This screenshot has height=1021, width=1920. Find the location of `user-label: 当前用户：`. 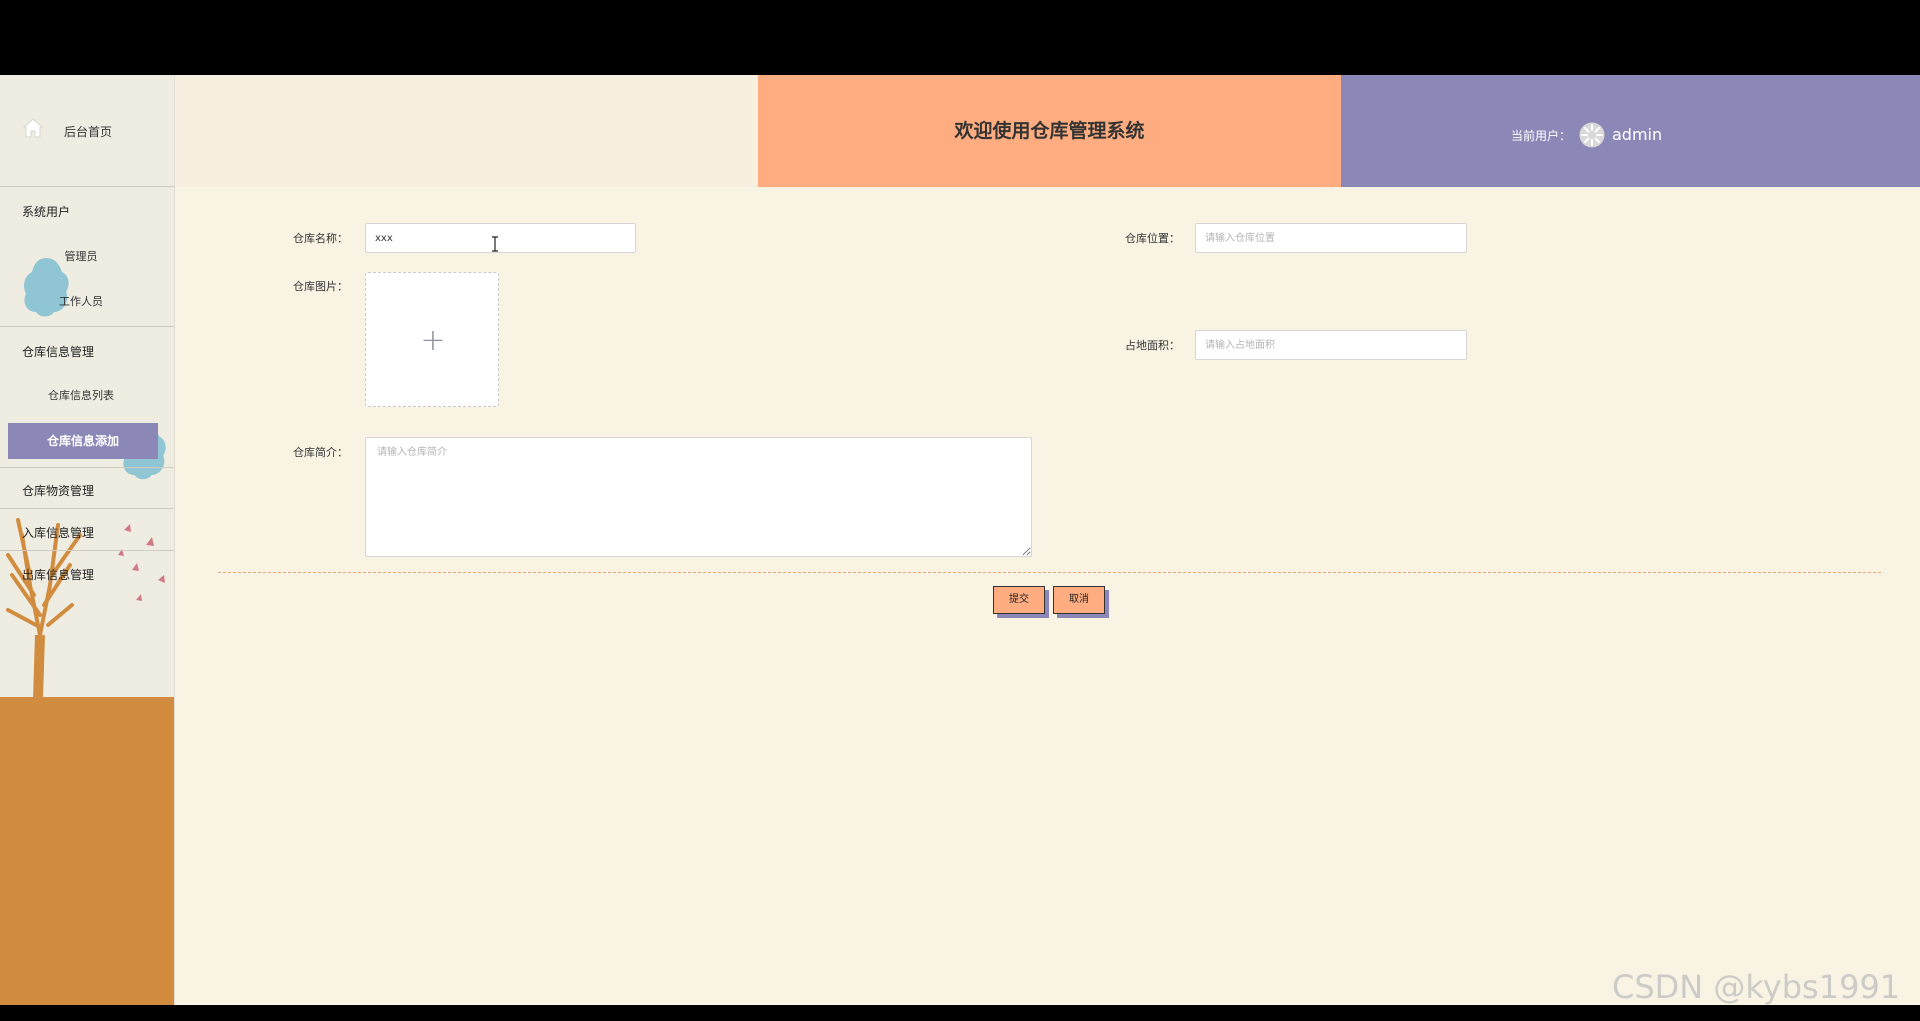

user-label: 当前用户： is located at coordinates (1541, 136).